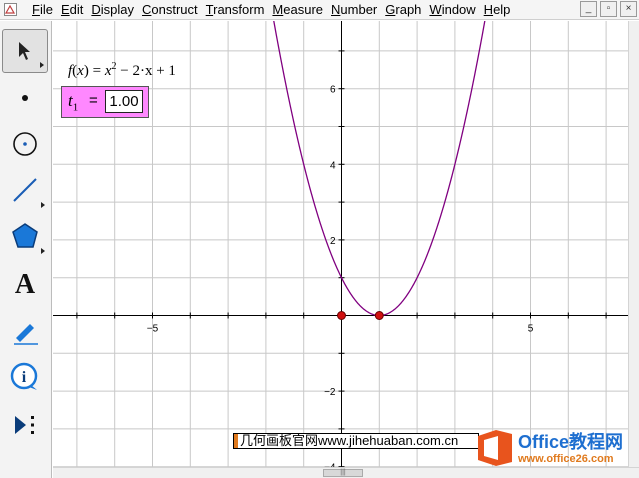  What do you see at coordinates (10, 9) in the screenshot?
I see `app-icon` at bounding box center [10, 9].